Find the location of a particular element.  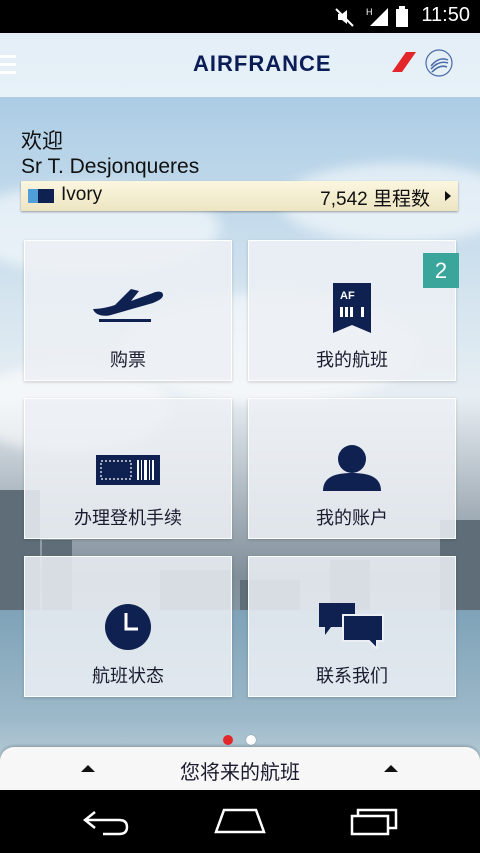

hamburger-menu-icon is located at coordinates (8, 65).